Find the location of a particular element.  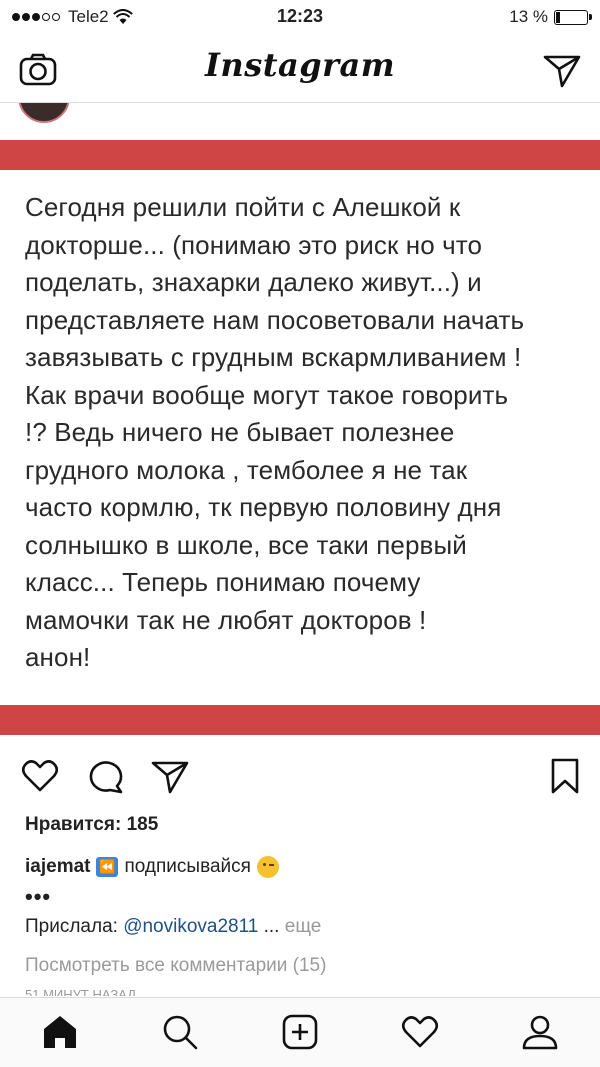

sent-by-line: Прислала: @novikova2811 ... еще is located at coordinates (173, 927).